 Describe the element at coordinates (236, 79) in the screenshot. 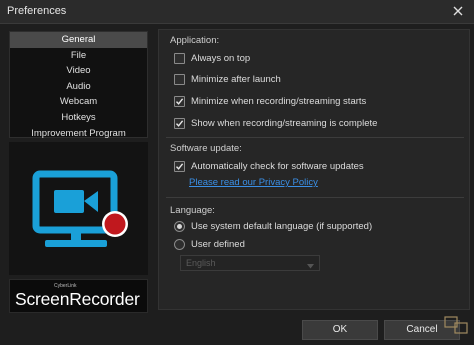

I see `option-label: Minimize after launch` at that location.